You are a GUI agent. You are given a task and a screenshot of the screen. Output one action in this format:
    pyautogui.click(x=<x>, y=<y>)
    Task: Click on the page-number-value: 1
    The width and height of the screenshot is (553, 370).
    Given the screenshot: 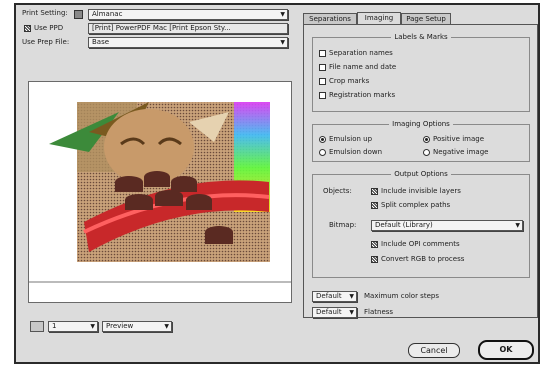 What is the action you would take?
    pyautogui.click(x=54, y=326)
    